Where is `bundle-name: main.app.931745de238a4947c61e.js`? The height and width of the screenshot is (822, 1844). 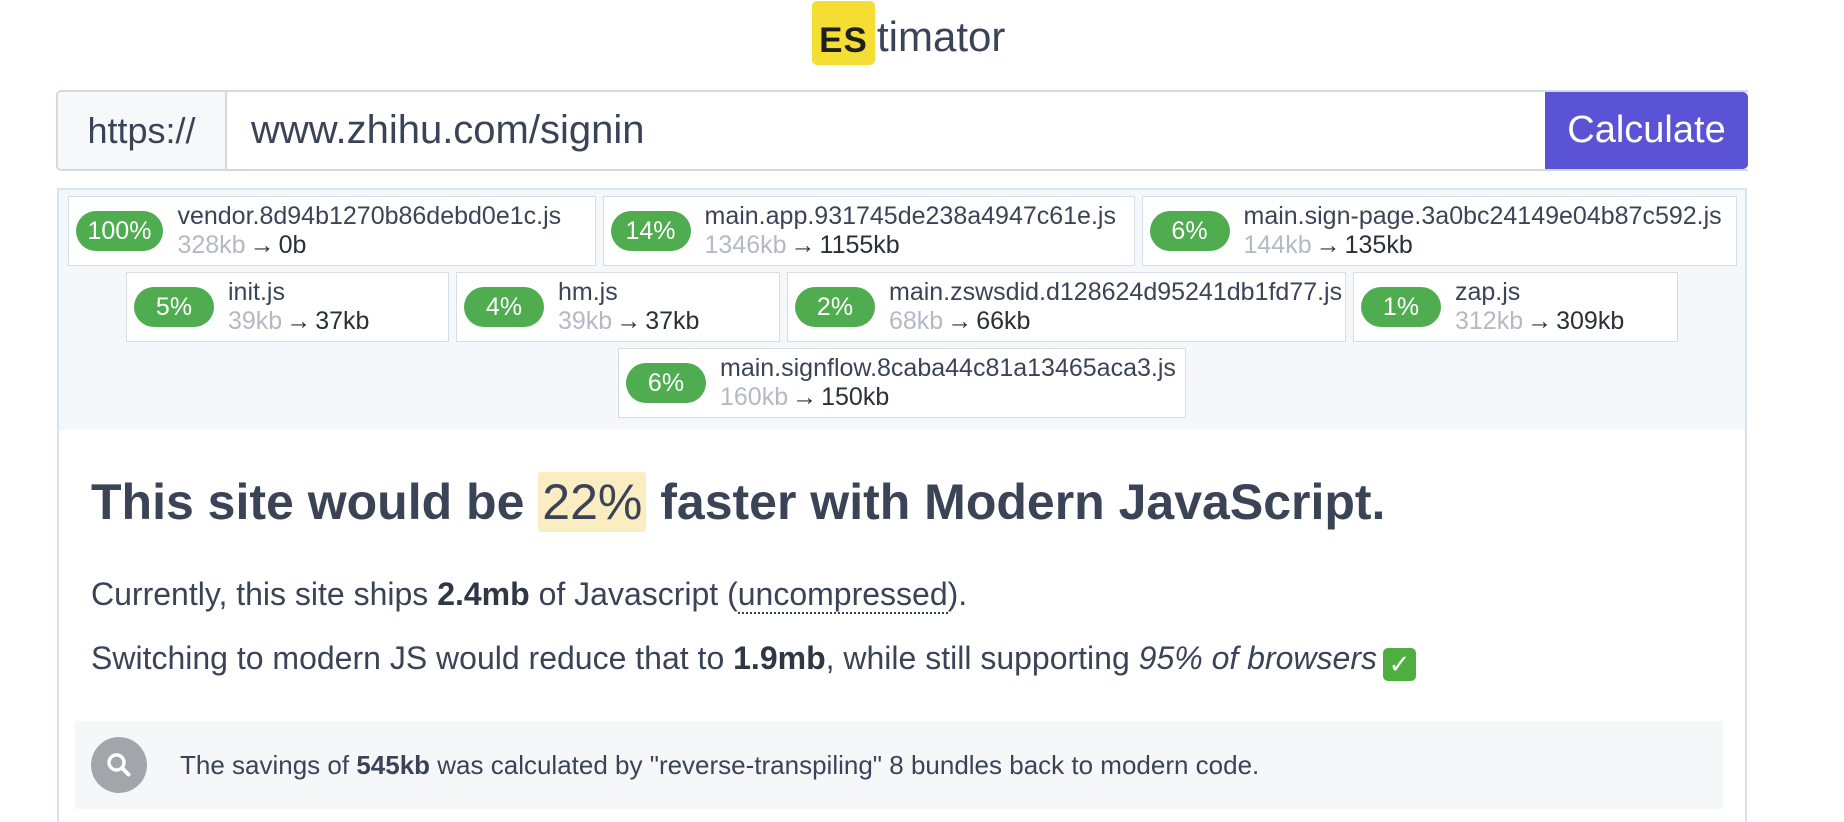 bundle-name: main.app.931745de238a4947c61e.js is located at coordinates (910, 216).